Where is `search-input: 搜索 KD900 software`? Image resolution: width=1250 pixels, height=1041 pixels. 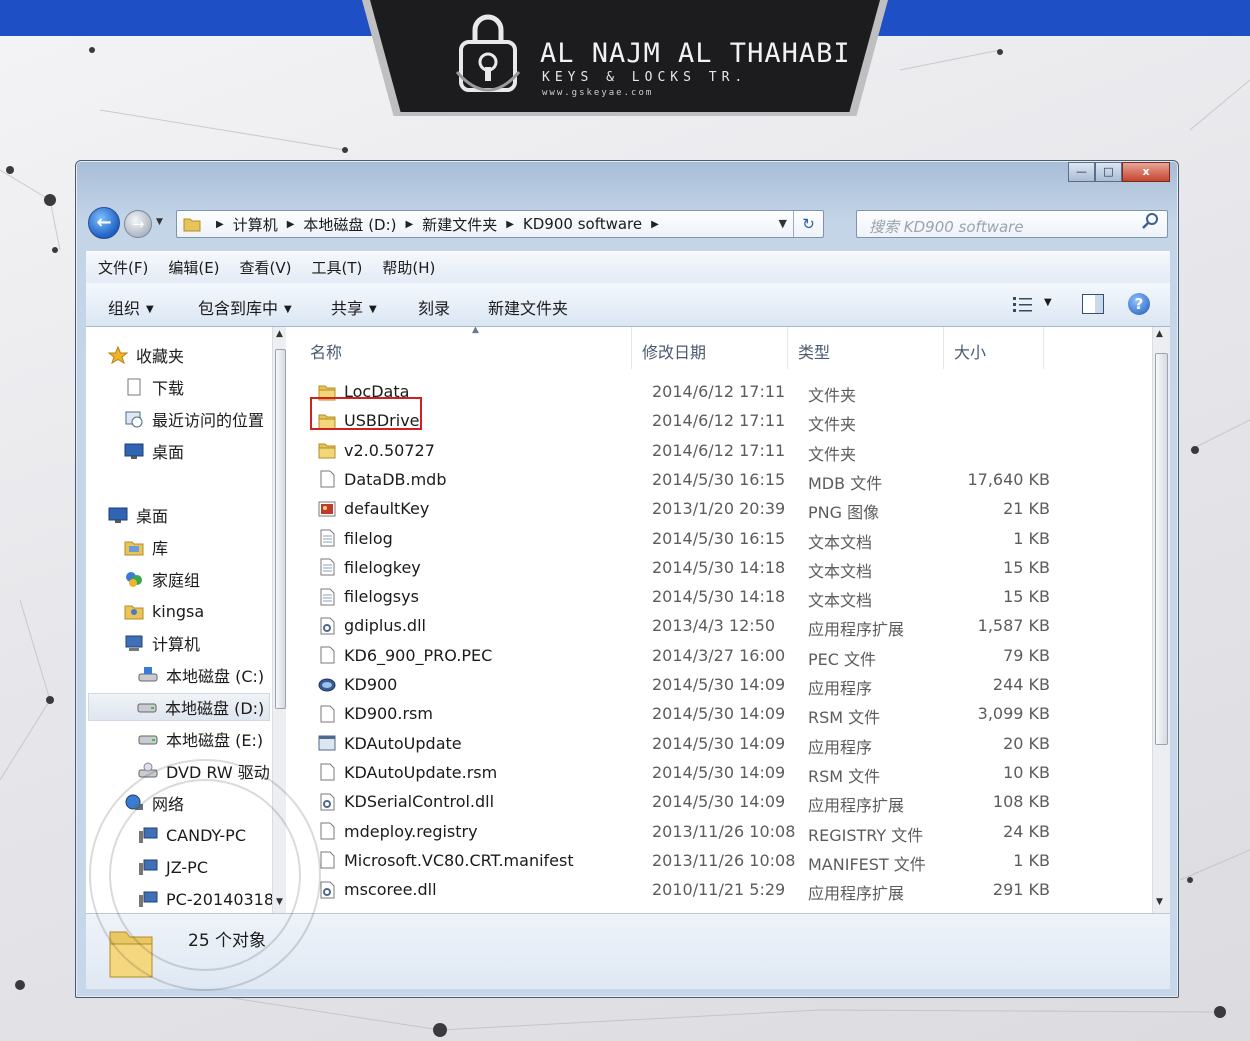
search-input: 搜索 KD900 software is located at coordinates (1012, 224).